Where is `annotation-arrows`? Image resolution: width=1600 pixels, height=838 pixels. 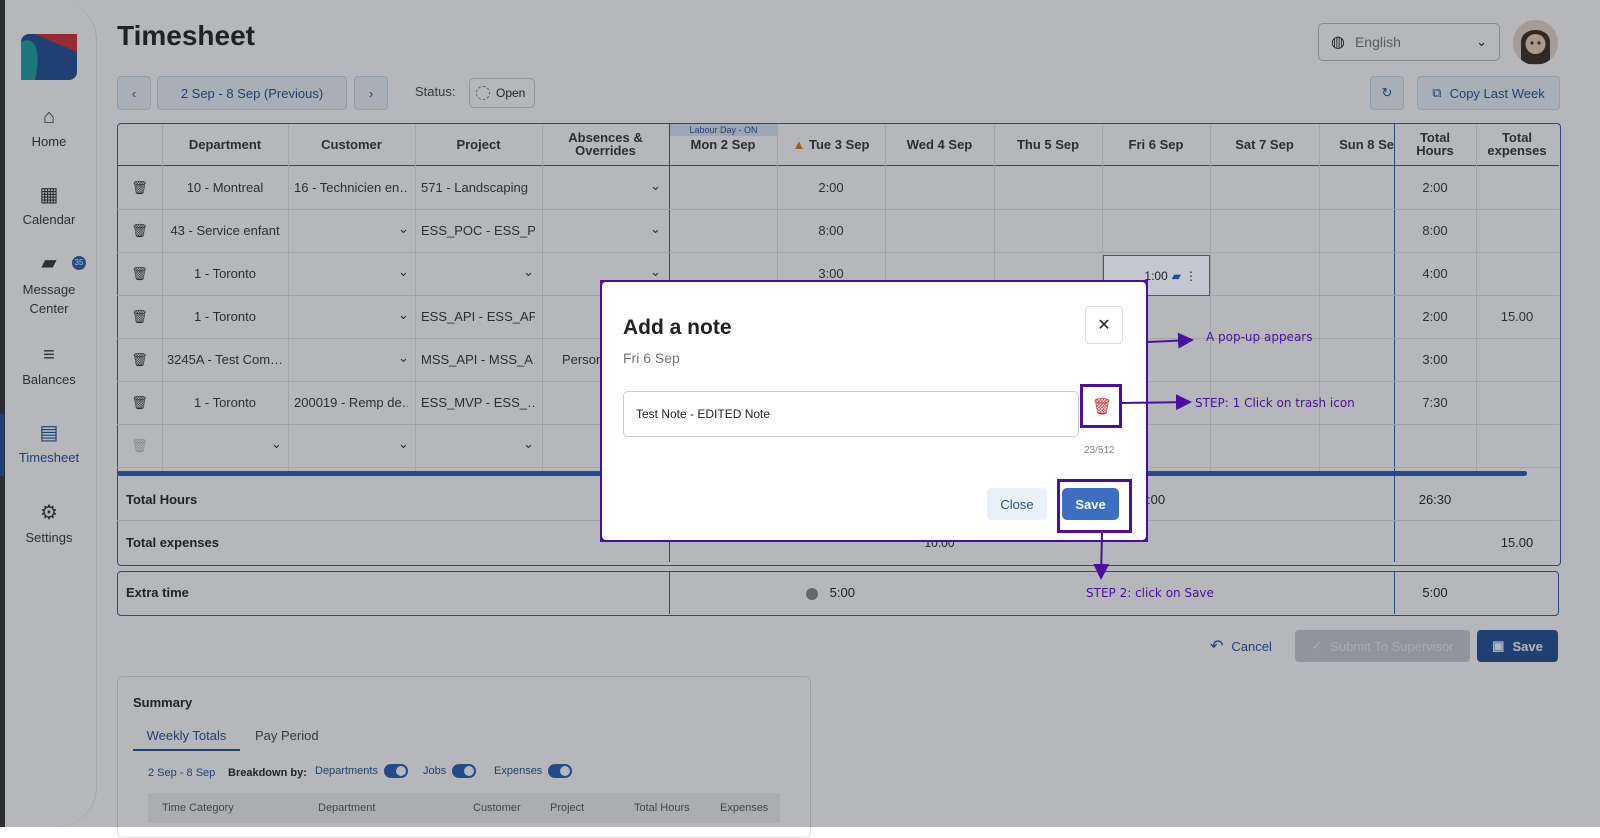
annotation-arrows is located at coordinates (1143, 456).